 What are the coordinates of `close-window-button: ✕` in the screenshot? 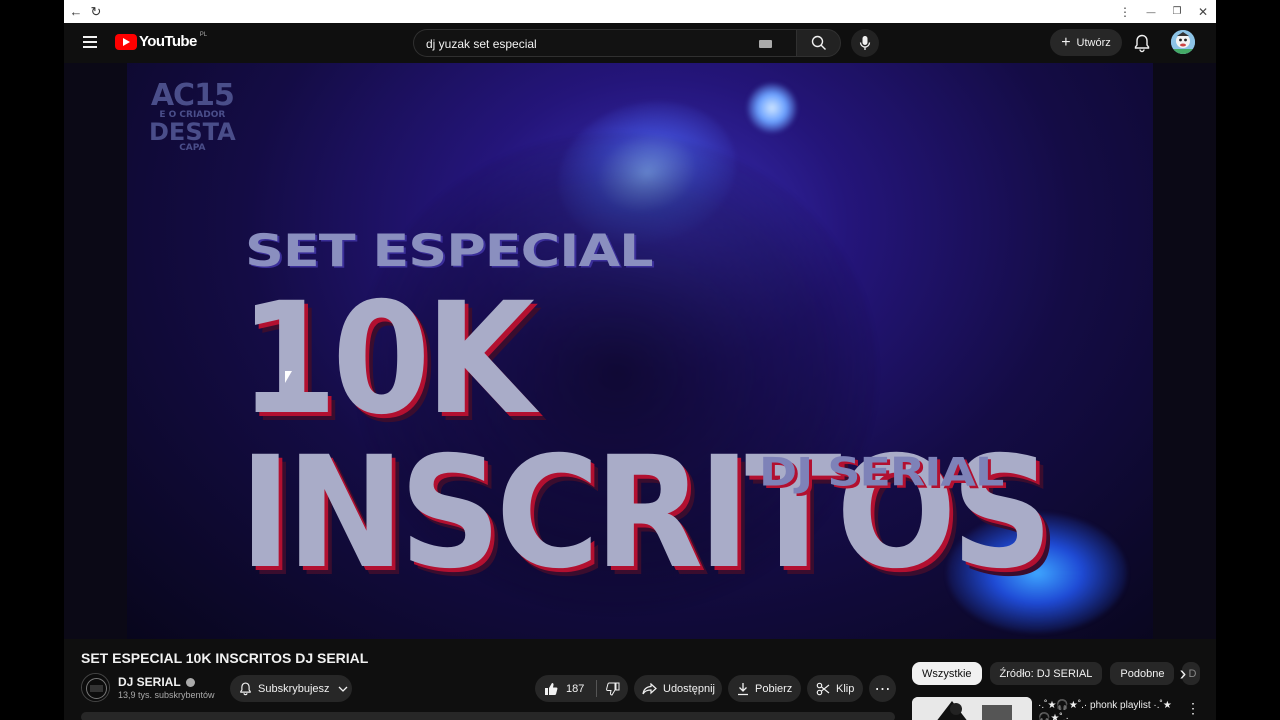 It's located at (1203, 11).